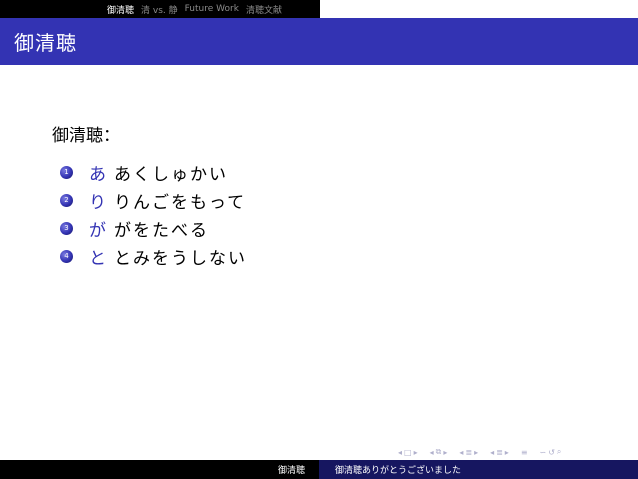 The height and width of the screenshot is (479, 638). I want to click on frame-icon: □, so click(408, 452).